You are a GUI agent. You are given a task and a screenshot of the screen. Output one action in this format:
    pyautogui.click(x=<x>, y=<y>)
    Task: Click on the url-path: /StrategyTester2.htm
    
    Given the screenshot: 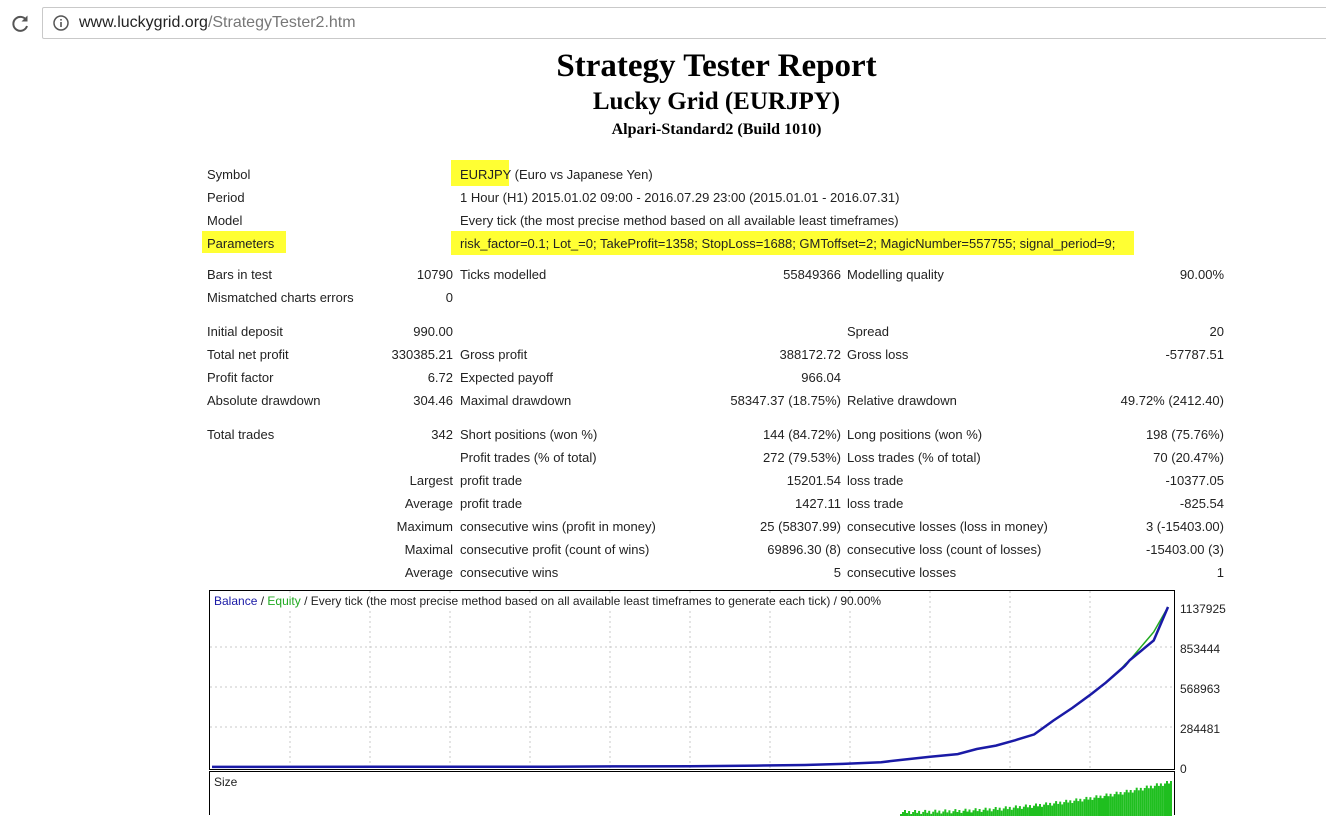 What is the action you would take?
    pyautogui.click(x=282, y=22)
    